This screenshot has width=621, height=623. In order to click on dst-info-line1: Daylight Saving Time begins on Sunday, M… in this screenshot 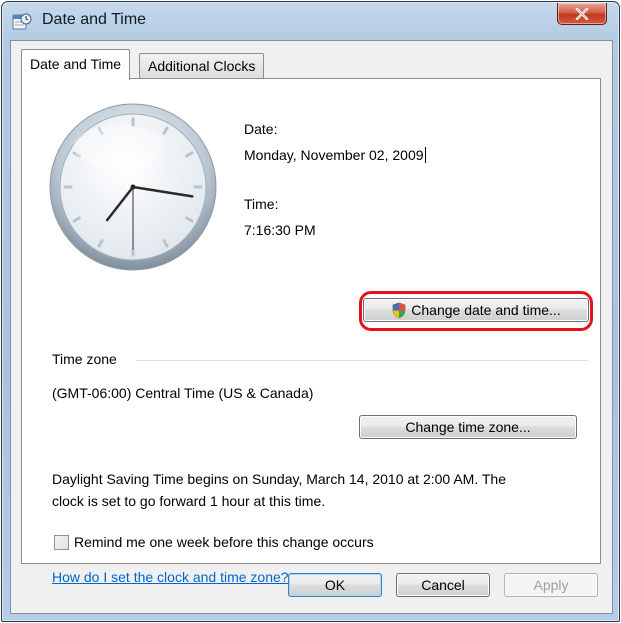, I will do `click(279, 479)`.